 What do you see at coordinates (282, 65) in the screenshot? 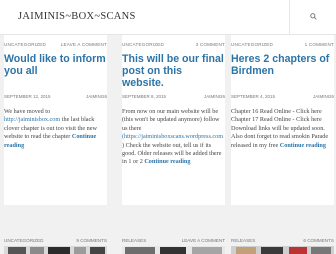
I see `post-title: Heres 2 chapters of Birdmen` at bounding box center [282, 65].